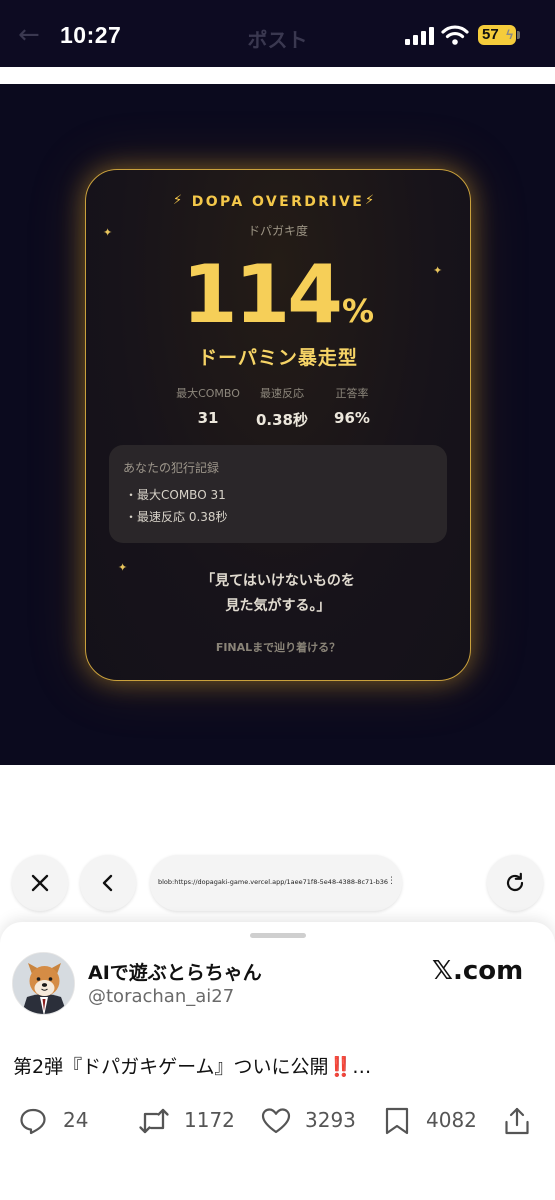 The image size is (555, 1200). Describe the element at coordinates (208, 406) in the screenshot. I see `stat-max-combo: 最大COMBO 31` at that location.